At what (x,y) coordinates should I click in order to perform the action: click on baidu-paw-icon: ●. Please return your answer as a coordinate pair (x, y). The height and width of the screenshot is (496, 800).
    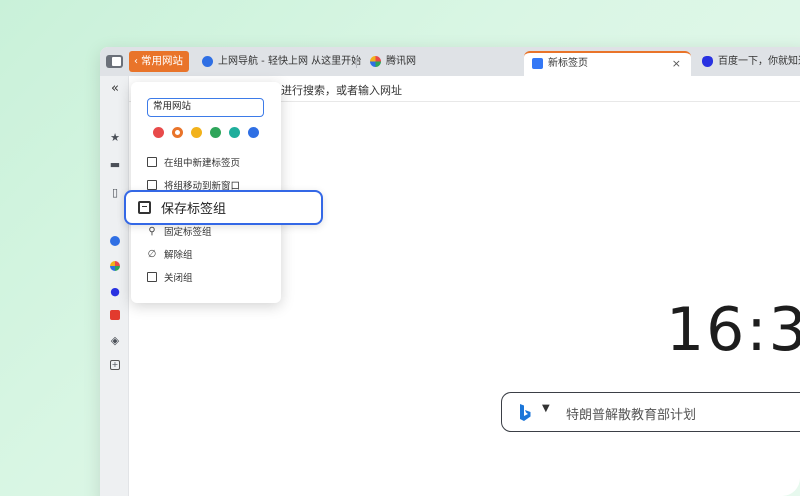
    Looking at the image, I should click on (115, 291).